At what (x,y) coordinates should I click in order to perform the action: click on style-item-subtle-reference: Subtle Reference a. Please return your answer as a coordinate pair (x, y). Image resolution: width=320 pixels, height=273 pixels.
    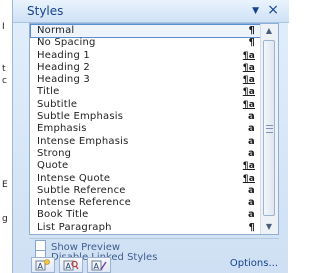
    Looking at the image, I should click on (146, 191).